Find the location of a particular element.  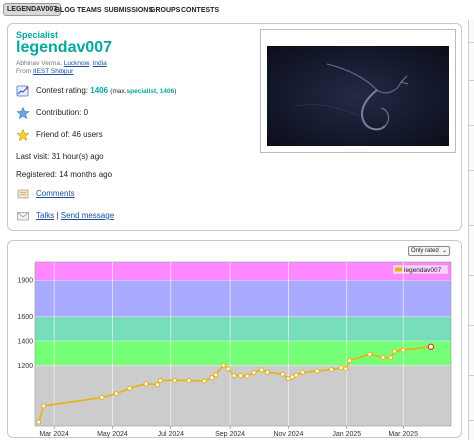

city-link: Lucknow is located at coordinates (76, 63).